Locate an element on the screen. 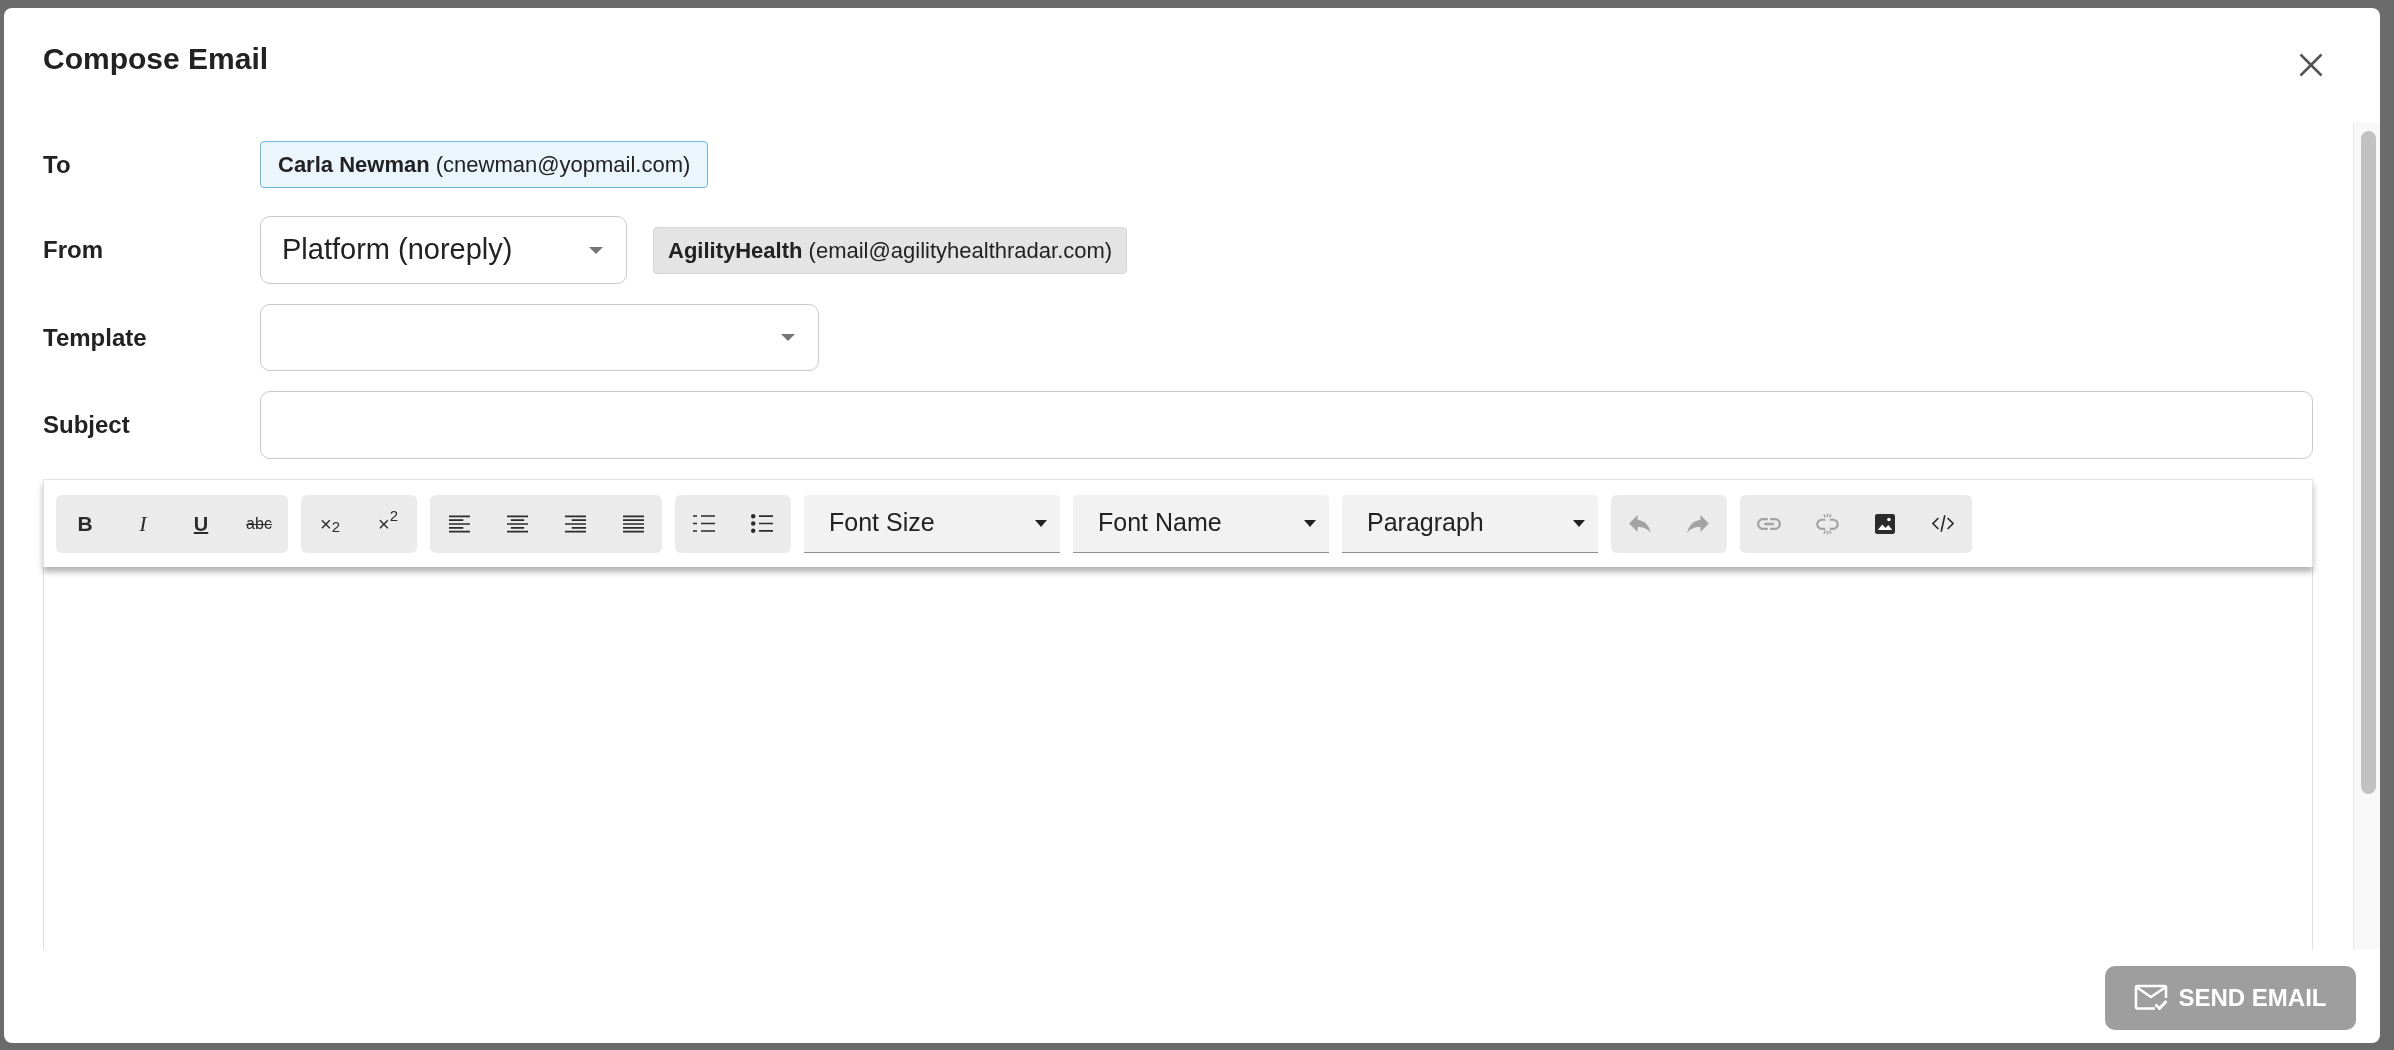  undo-icon is located at coordinates (1640, 523).